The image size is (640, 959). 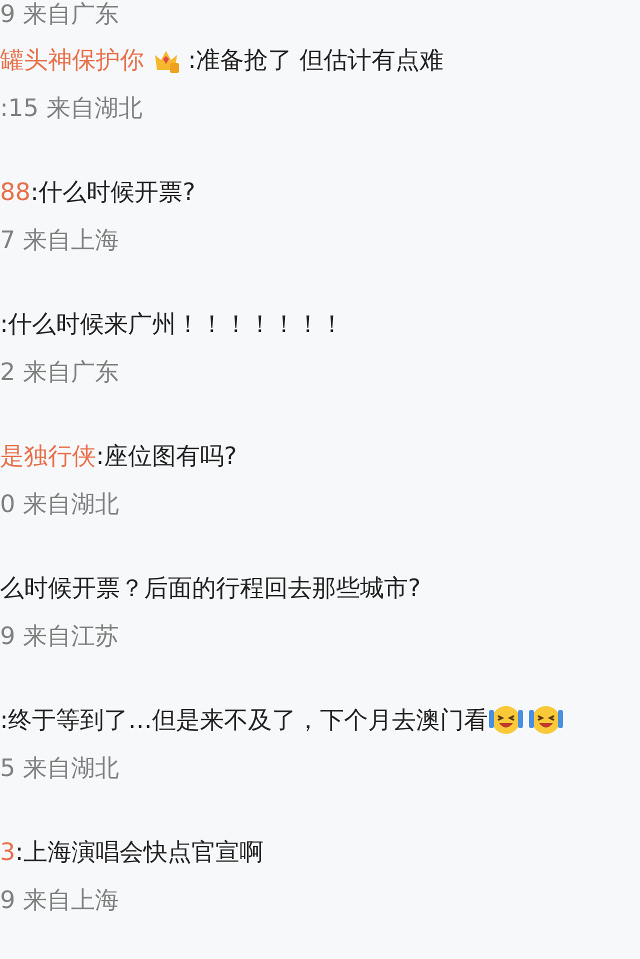 What do you see at coordinates (316, 60) in the screenshot?
I see `comment-text: :准备抢了 但估计有点难` at bounding box center [316, 60].